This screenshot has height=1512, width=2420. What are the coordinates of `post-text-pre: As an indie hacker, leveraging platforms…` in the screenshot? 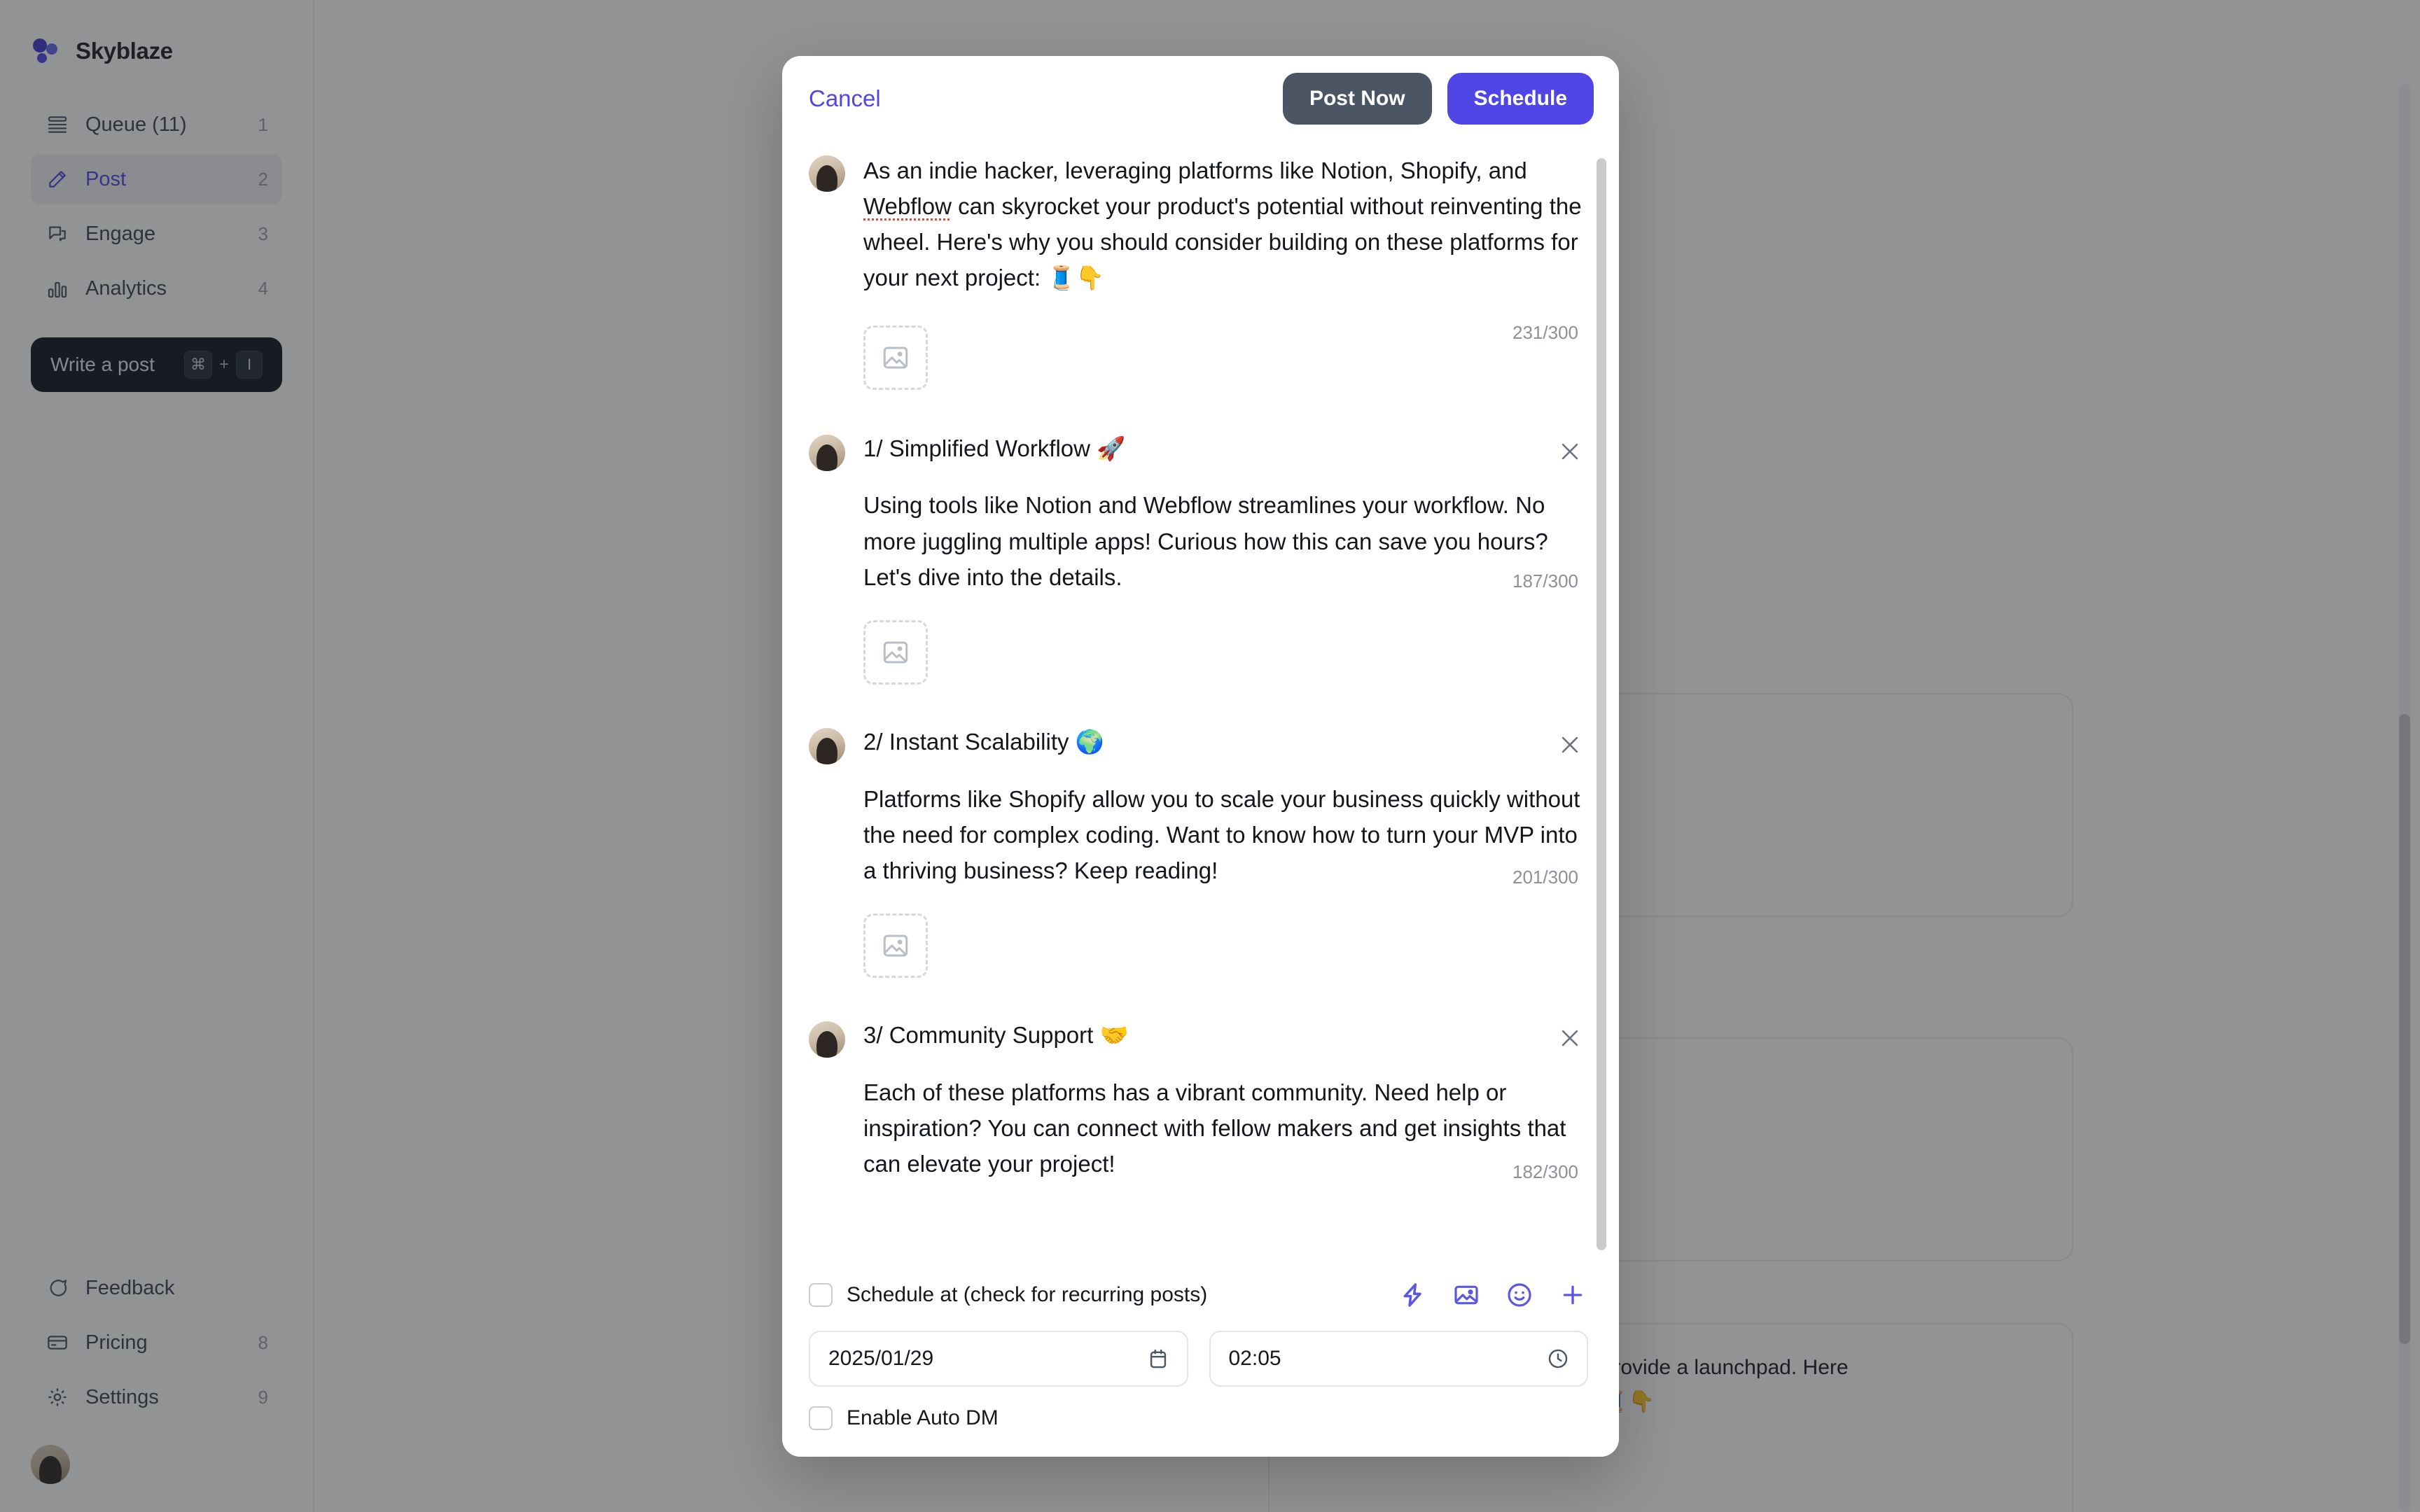 It's located at (1195, 170).